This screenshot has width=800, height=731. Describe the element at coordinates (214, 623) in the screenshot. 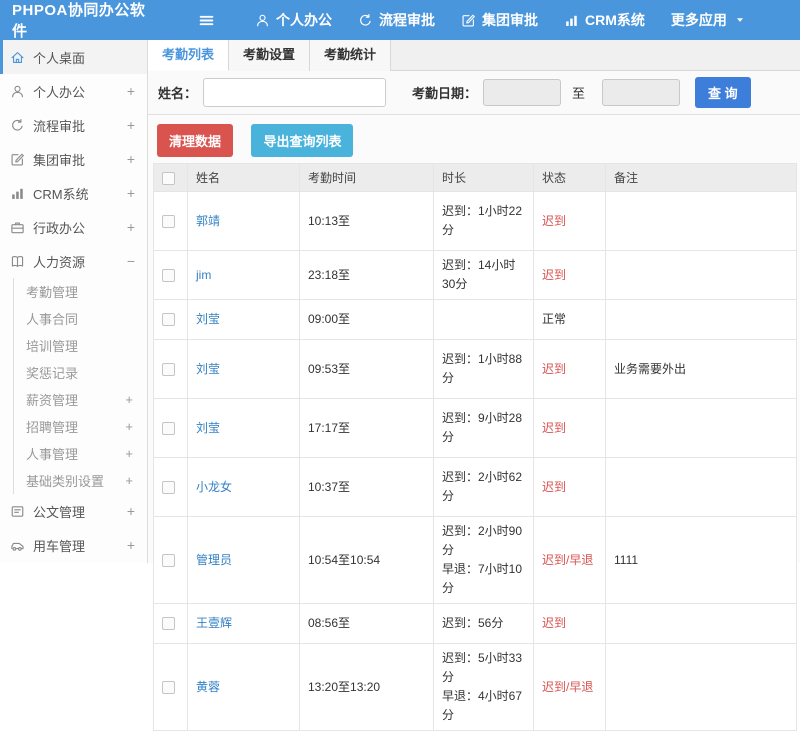

I see `employee-name-link: 王壹辉` at that location.